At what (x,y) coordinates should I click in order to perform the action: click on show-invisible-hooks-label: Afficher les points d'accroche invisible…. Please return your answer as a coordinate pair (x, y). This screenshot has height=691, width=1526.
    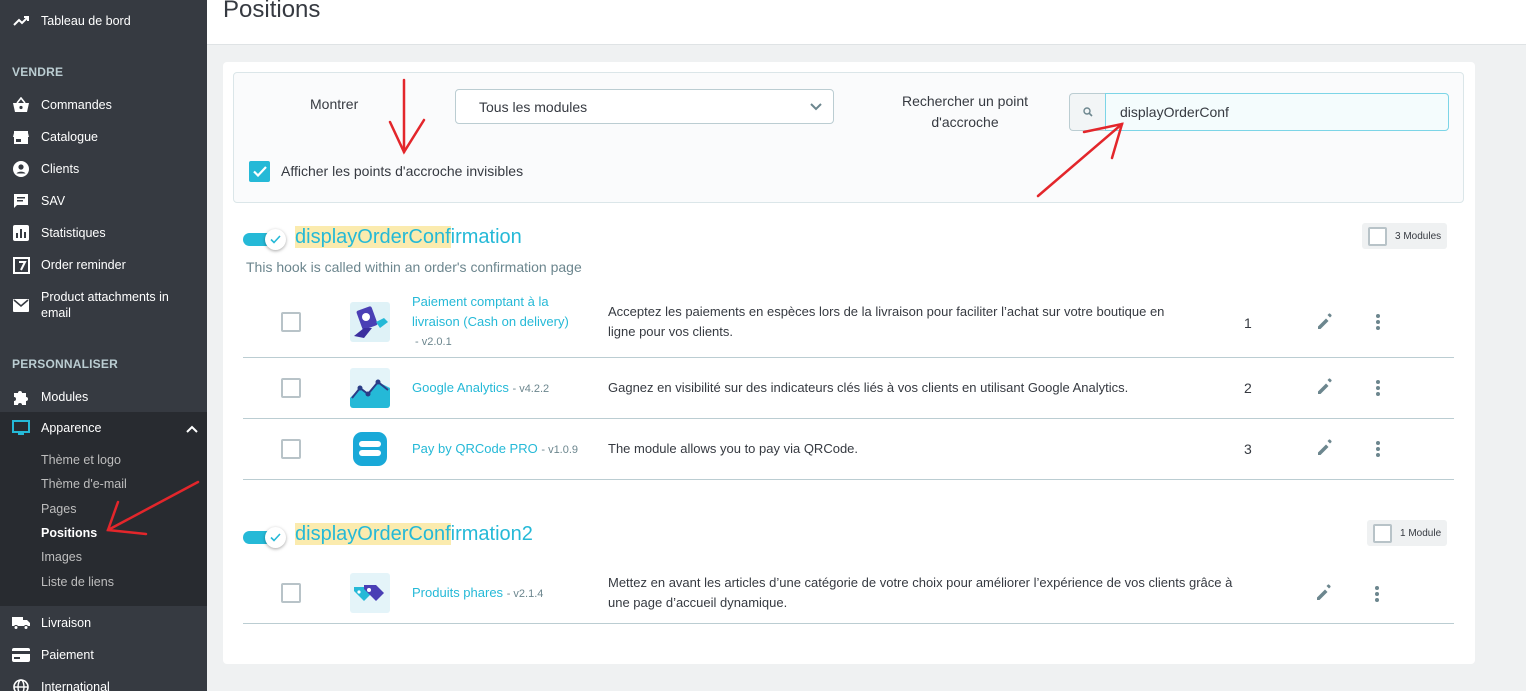
    Looking at the image, I should click on (402, 171).